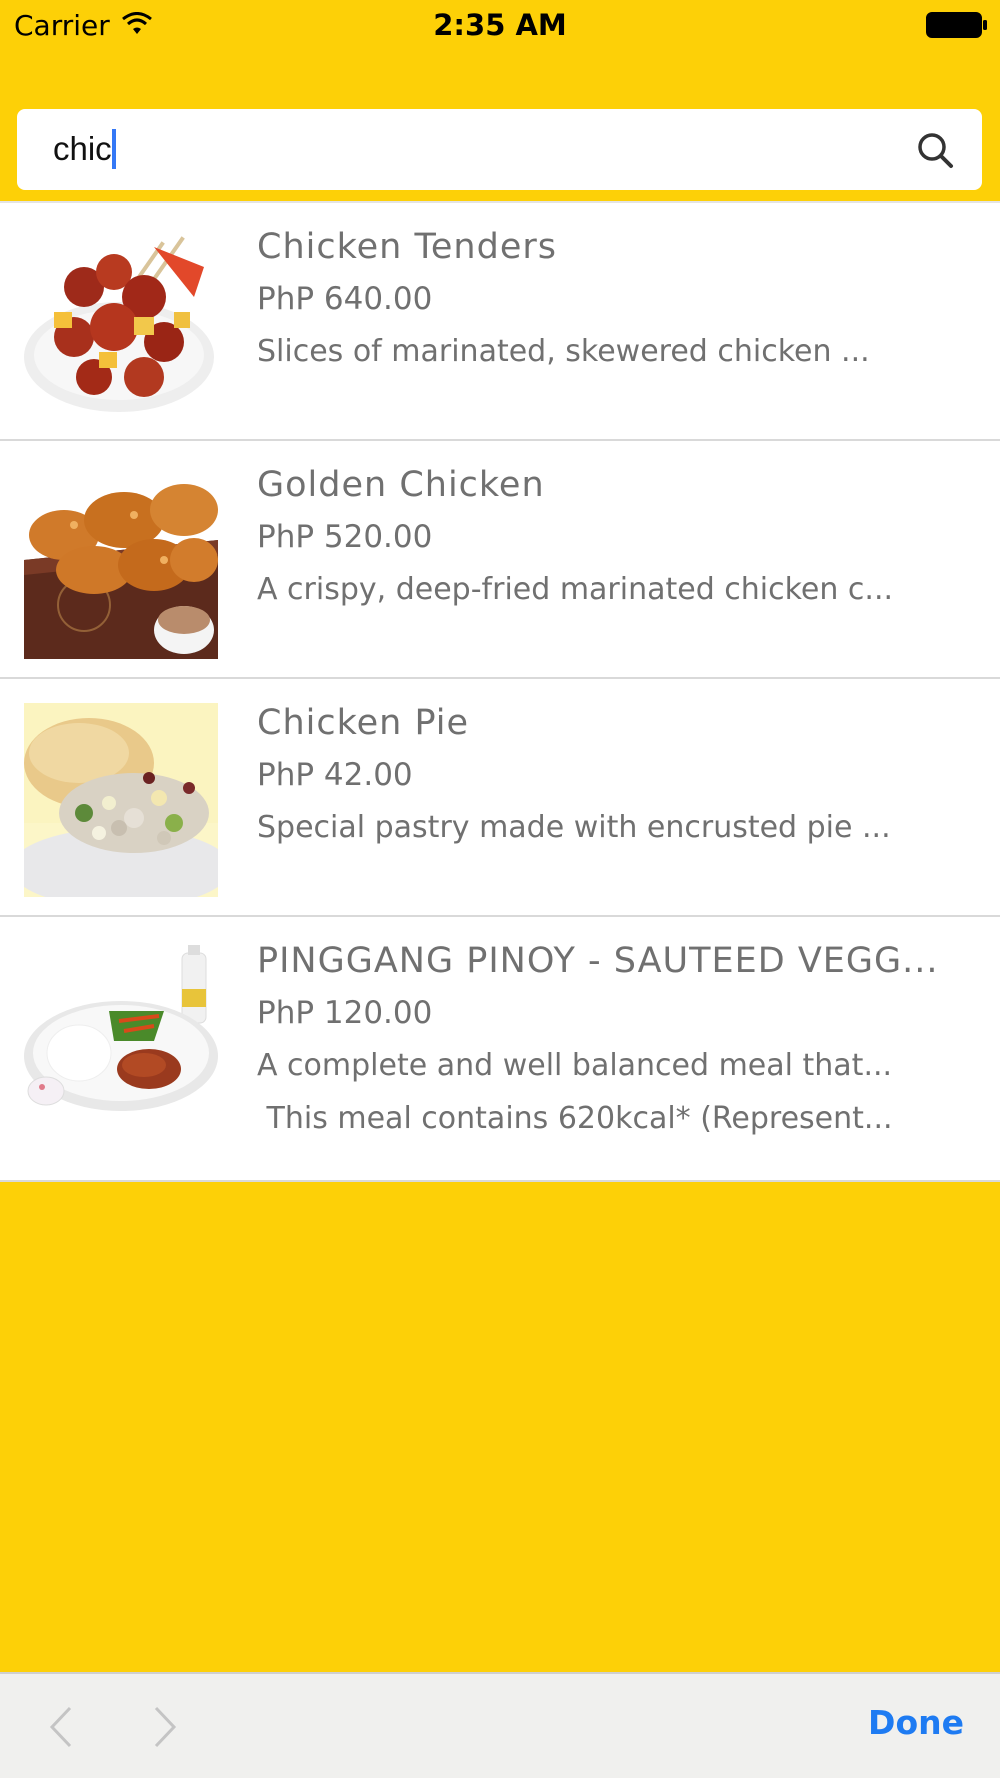 The image size is (1000, 1778). Describe the element at coordinates (345, 537) in the screenshot. I see `item-price: PhP 520.00` at that location.